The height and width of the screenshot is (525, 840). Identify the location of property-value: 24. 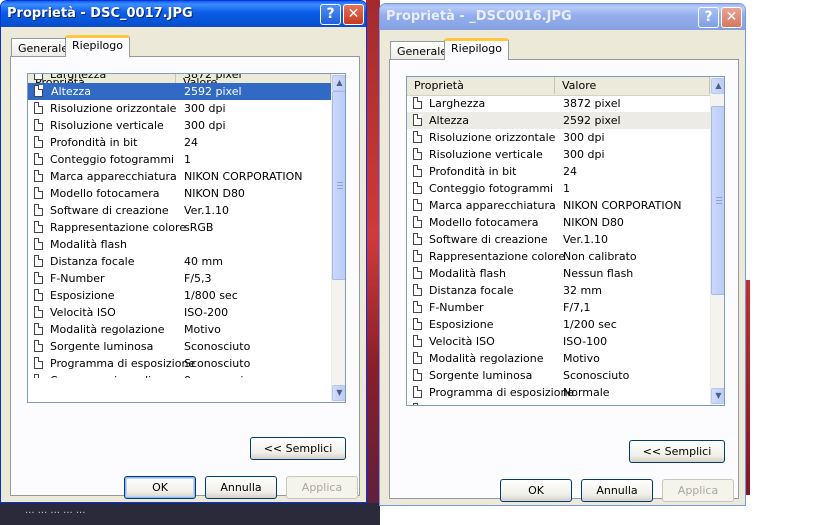
(570, 171).